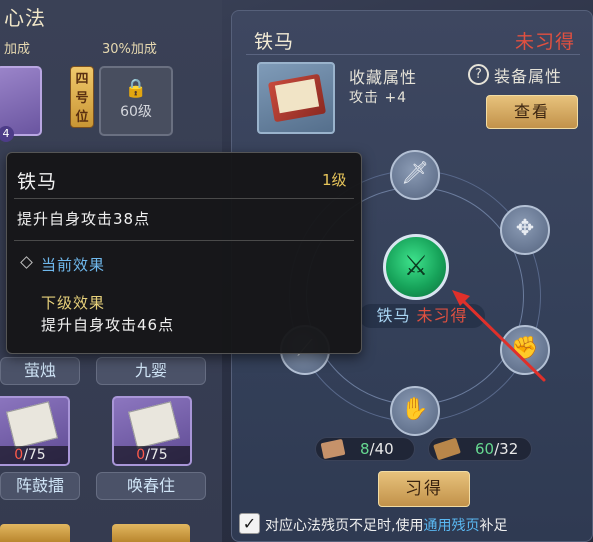 This screenshot has height=542, width=593. Describe the element at coordinates (393, 315) in the screenshot. I see `active-skill-name: 铁马` at that location.